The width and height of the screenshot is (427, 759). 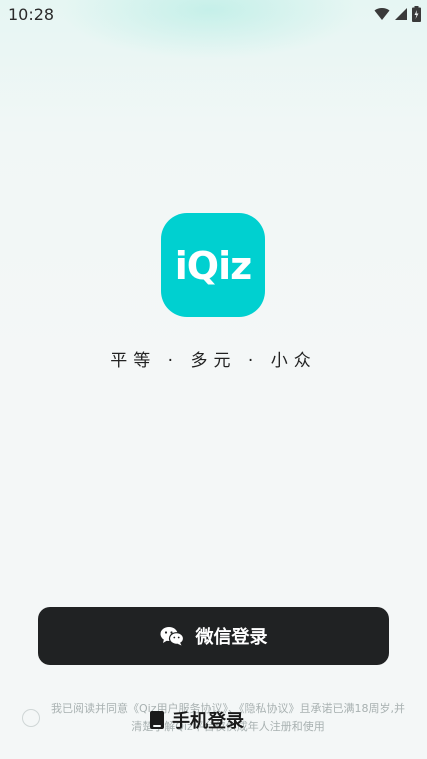 I want to click on wechat-login-label: 微信登录, so click(x=231, y=637).